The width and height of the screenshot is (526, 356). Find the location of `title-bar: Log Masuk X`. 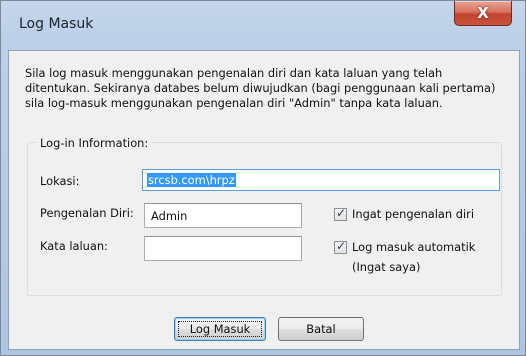

title-bar: Log Masuk X is located at coordinates (263, 25).